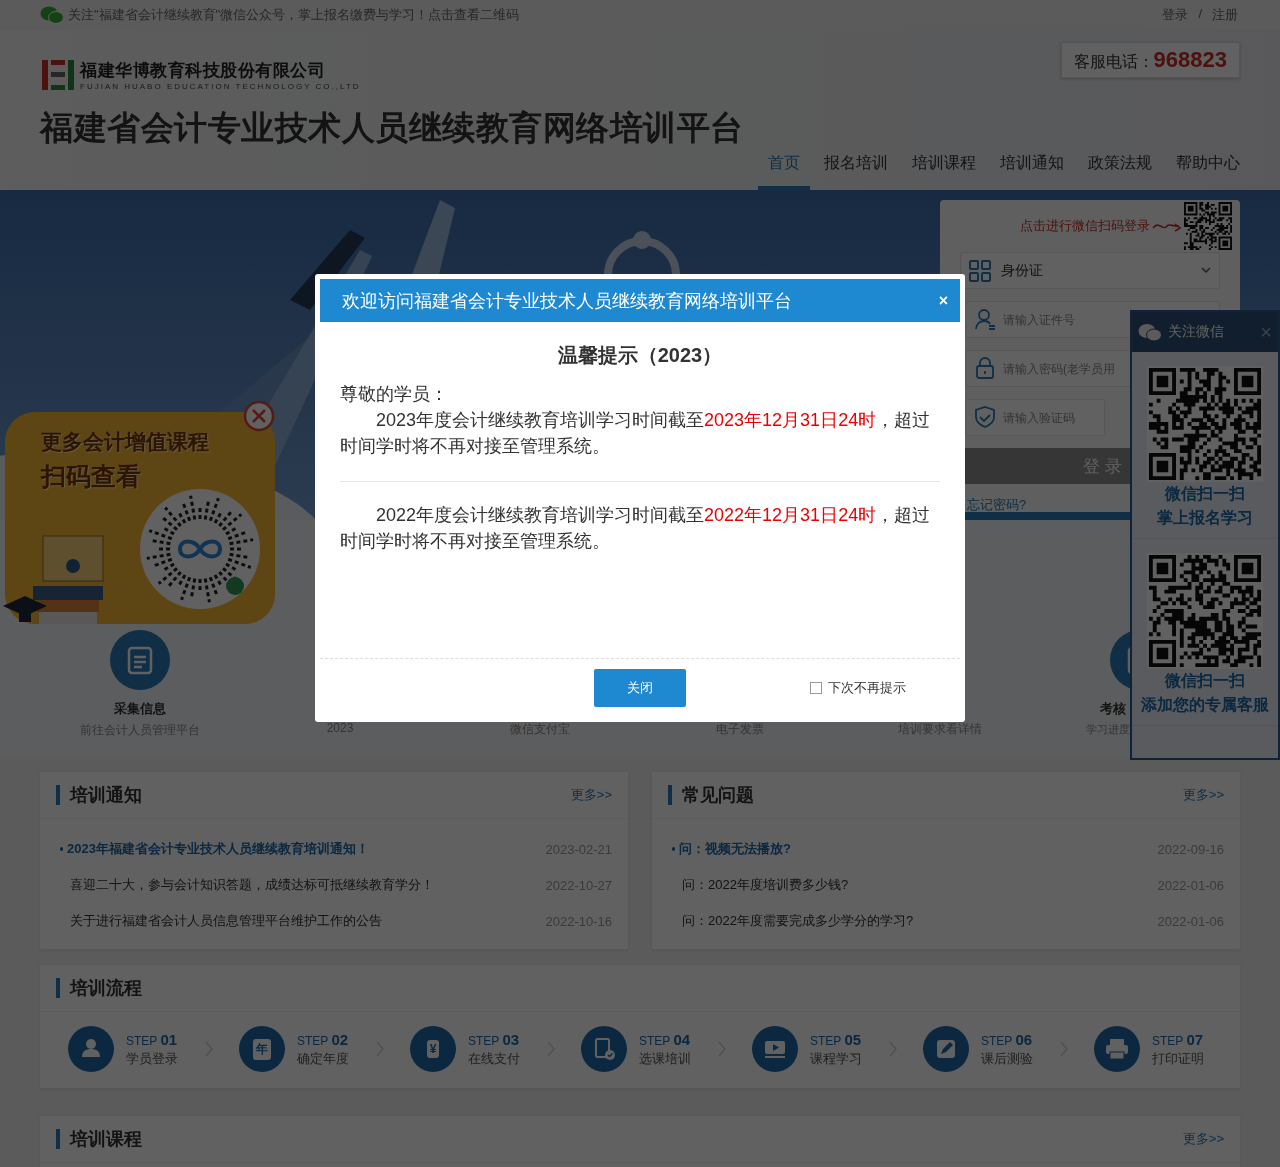 Image resolution: width=1280 pixels, height=1167 pixels. What do you see at coordinates (140, 660) in the screenshot?
I see `document-icon` at bounding box center [140, 660].